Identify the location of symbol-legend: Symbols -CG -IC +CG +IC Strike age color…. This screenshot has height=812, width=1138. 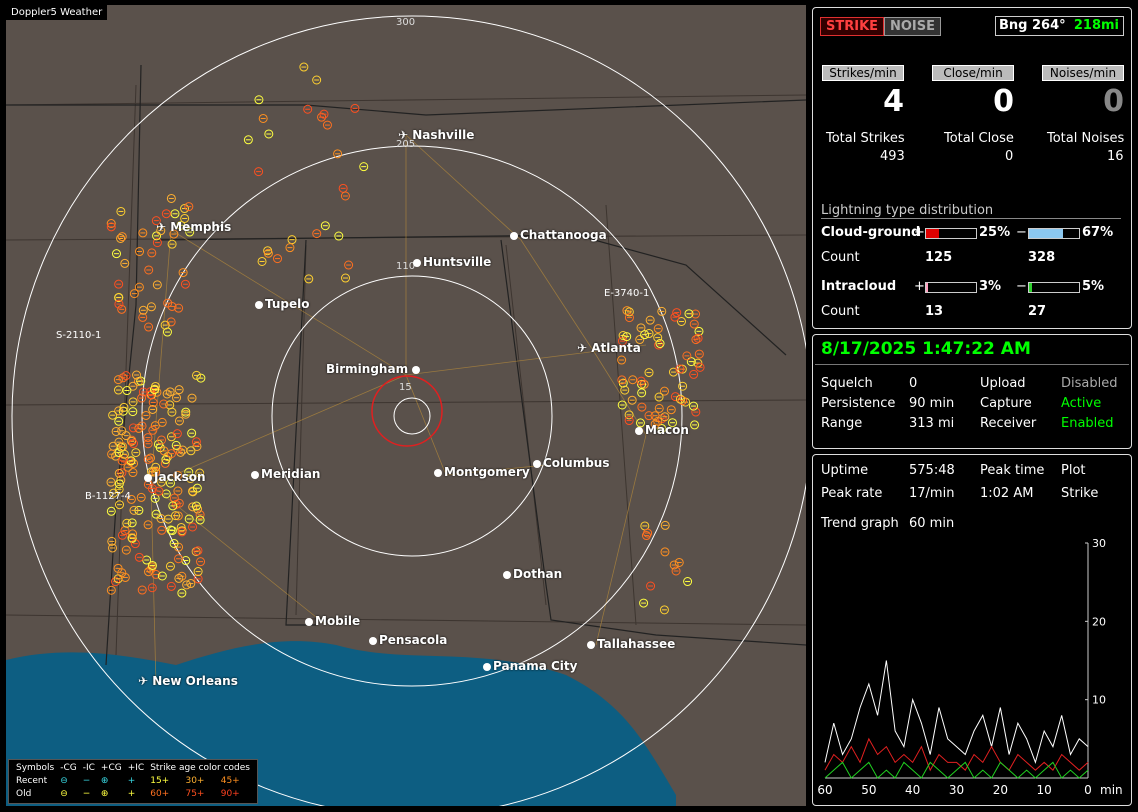
(133, 781).